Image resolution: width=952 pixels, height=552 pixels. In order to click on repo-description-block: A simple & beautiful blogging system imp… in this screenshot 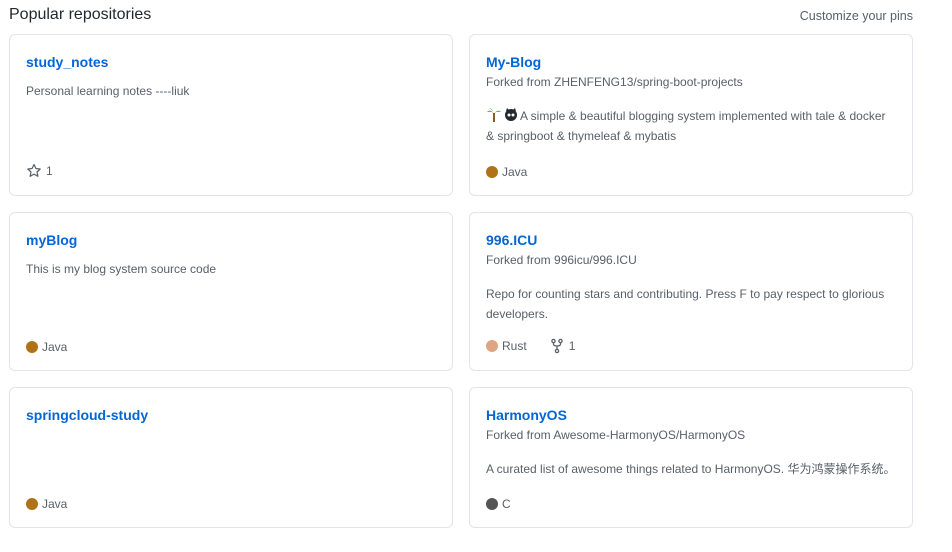, I will do `click(691, 126)`.